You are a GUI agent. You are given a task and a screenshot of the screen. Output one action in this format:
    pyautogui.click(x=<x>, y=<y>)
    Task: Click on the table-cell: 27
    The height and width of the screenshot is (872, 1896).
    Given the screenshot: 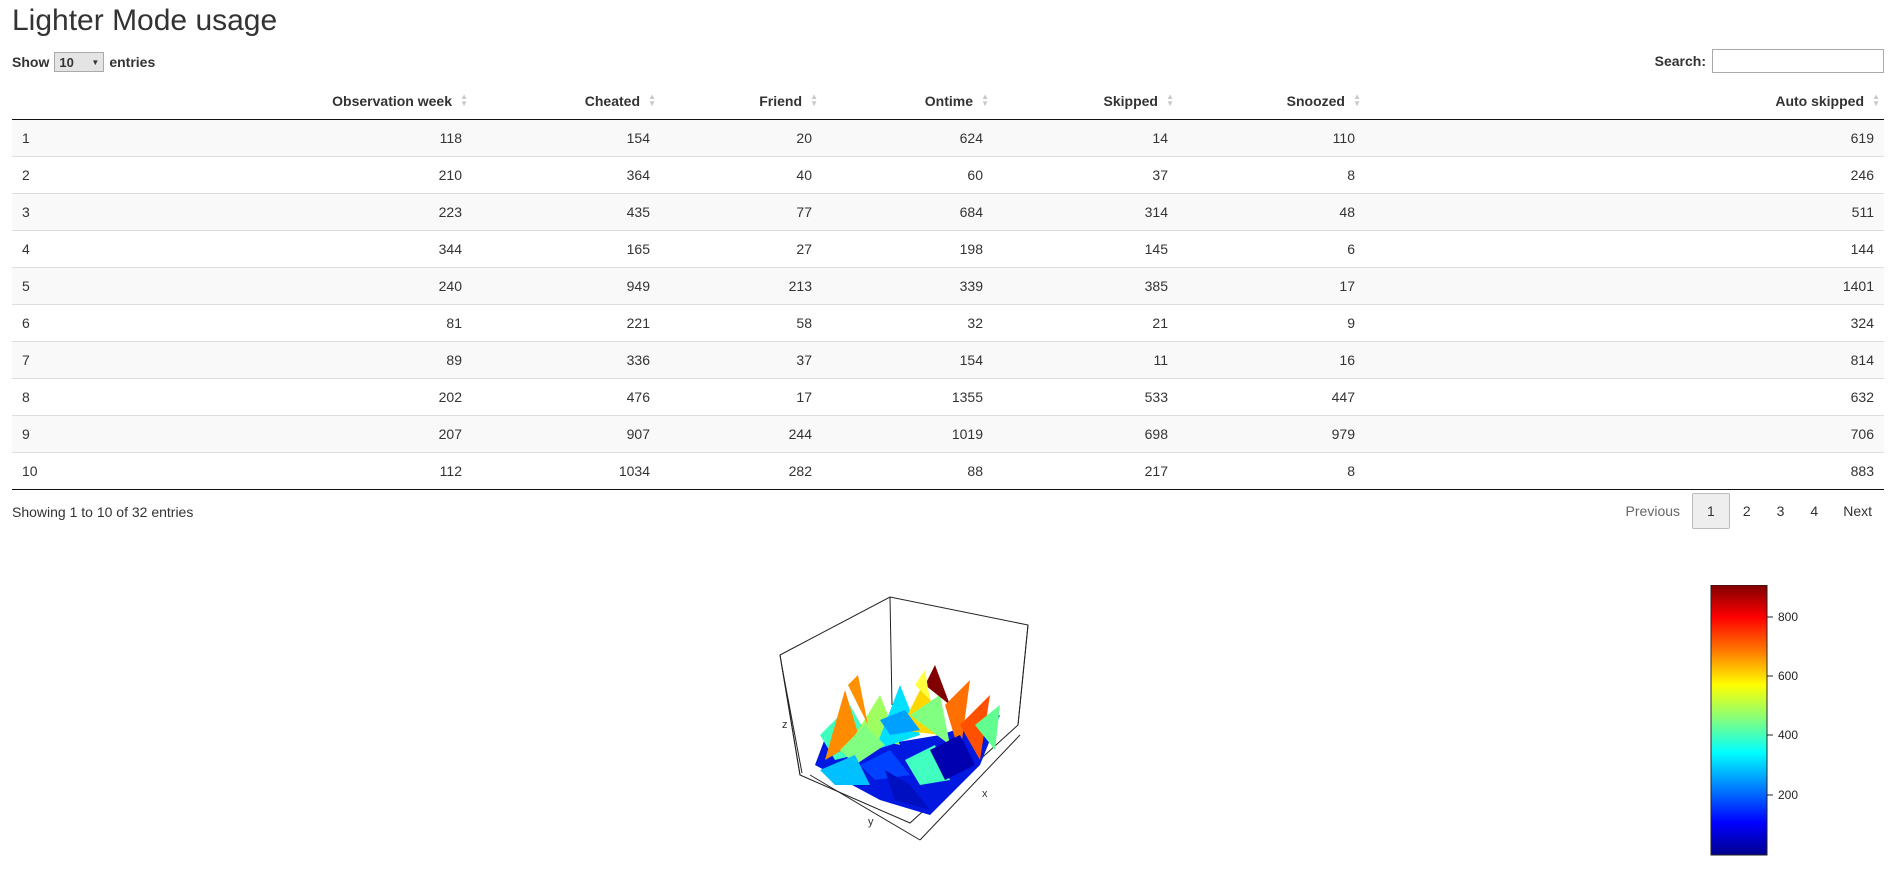 What is the action you would take?
    pyautogui.click(x=741, y=249)
    